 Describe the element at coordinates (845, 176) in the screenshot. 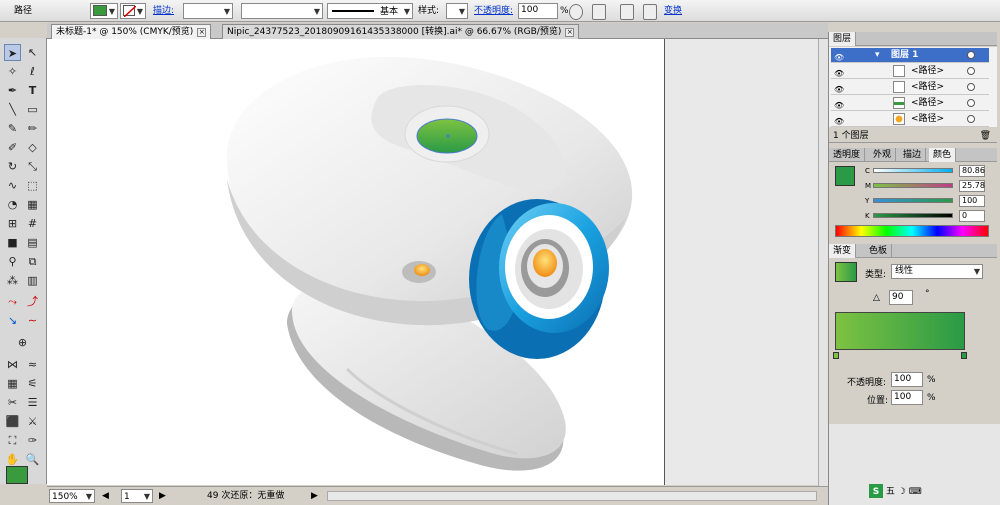

I see `current-color-swatch` at that location.